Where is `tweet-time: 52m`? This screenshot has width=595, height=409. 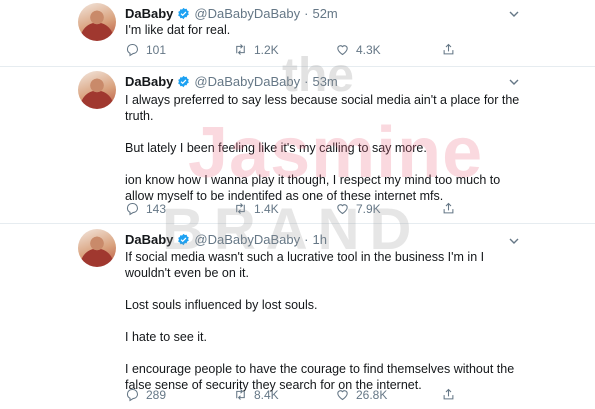 tweet-time: 52m is located at coordinates (324, 13).